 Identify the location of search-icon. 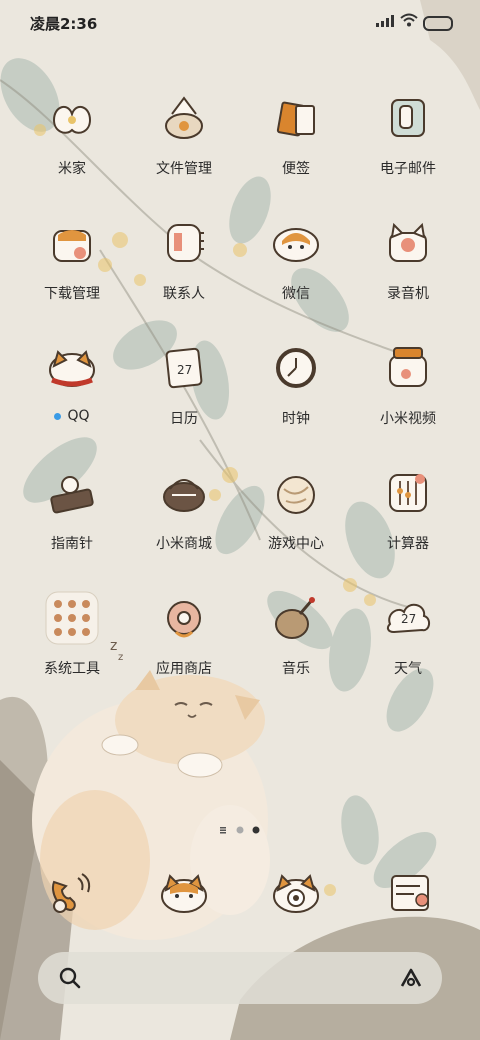
(70, 978).